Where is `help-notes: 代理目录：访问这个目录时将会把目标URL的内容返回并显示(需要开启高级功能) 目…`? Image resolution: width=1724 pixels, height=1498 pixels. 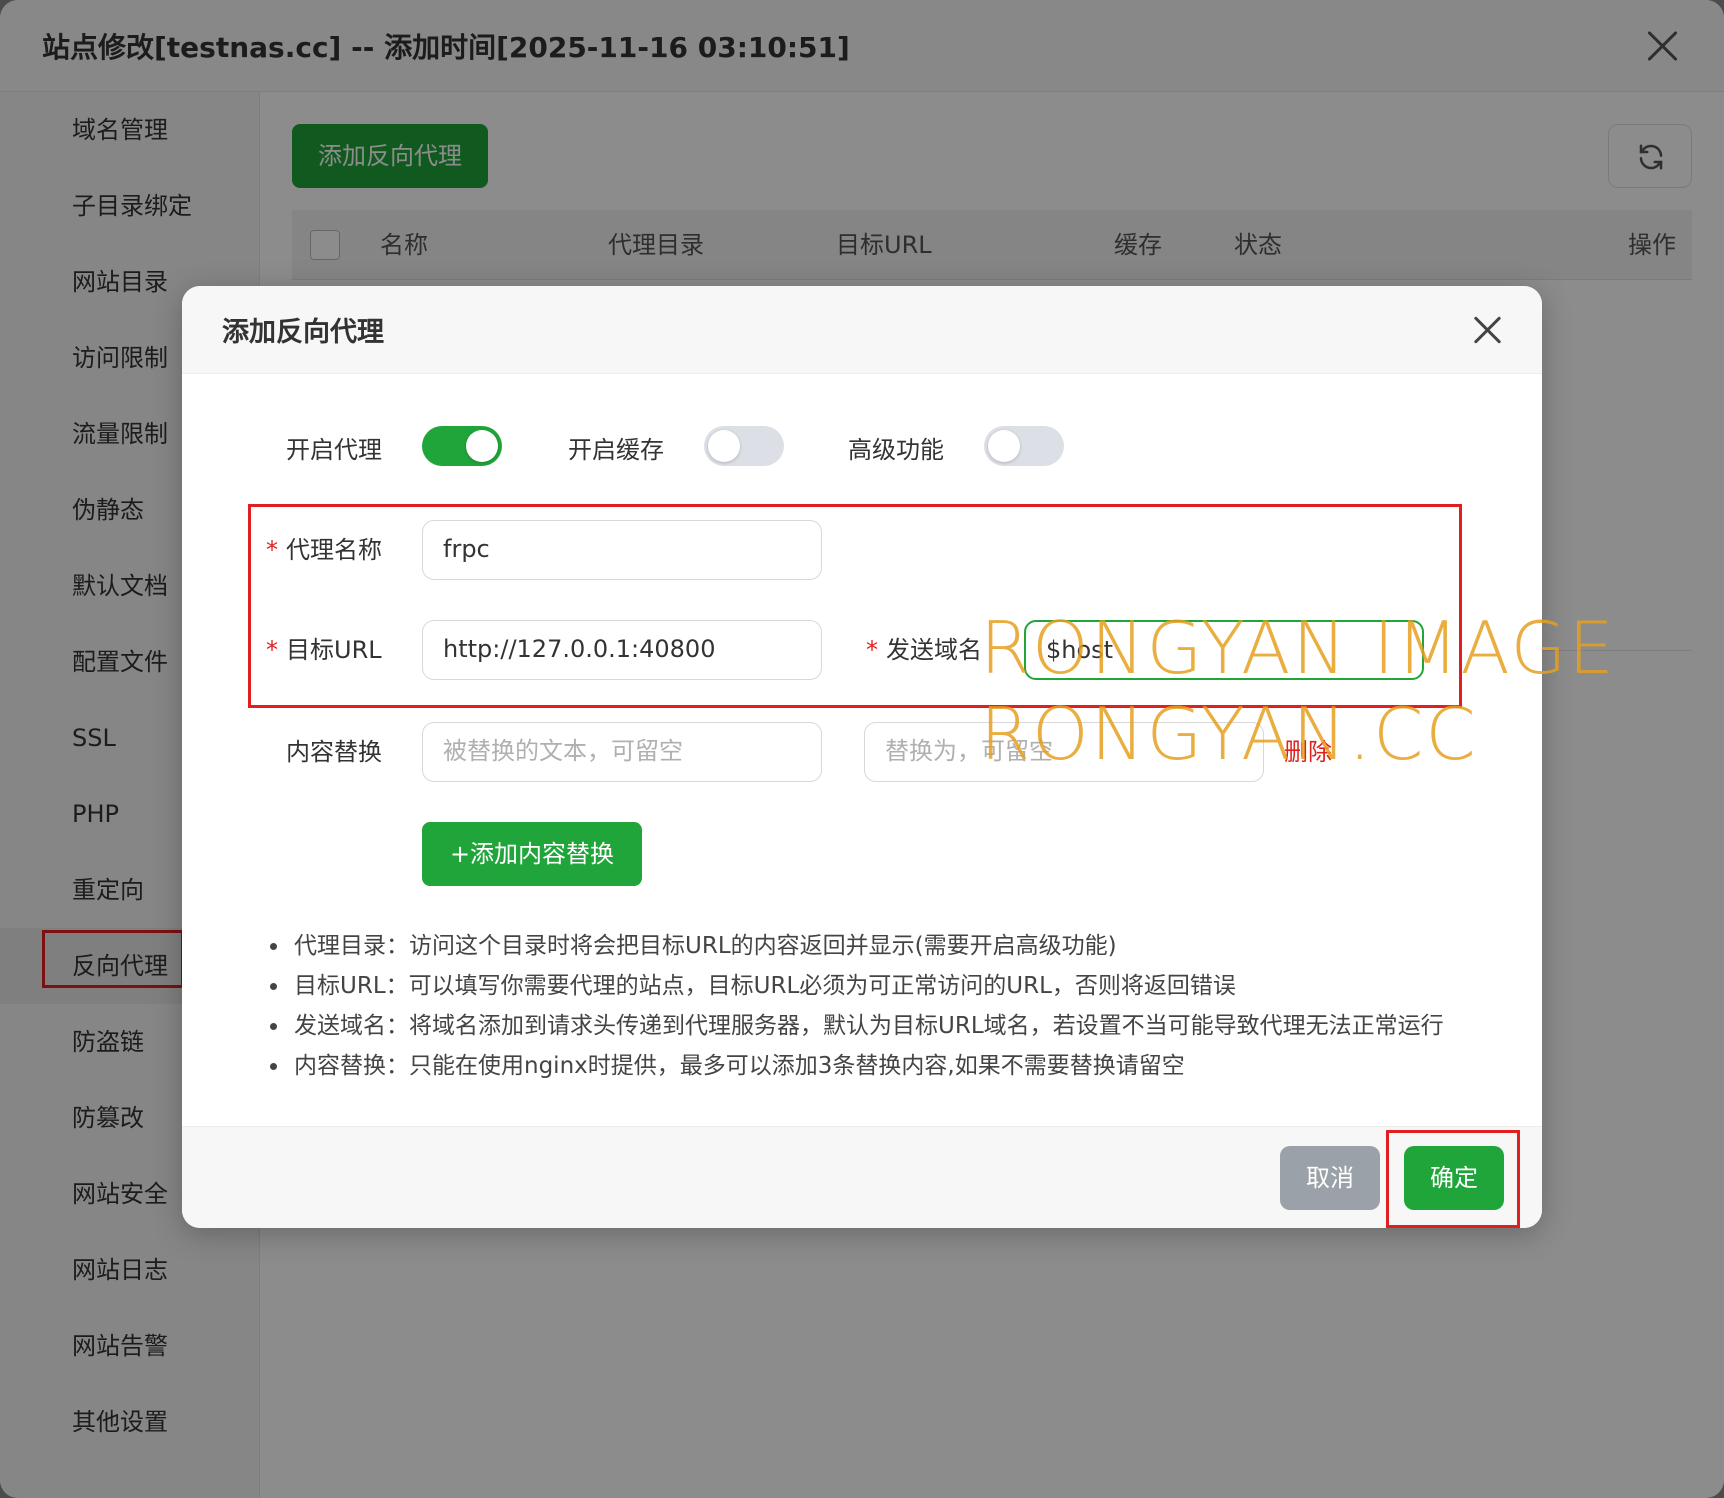 help-notes: 代理目录：访问这个目录时将会把目标URL的内容返回并显示(需要开启高级功能) 目… is located at coordinates (902, 1006).